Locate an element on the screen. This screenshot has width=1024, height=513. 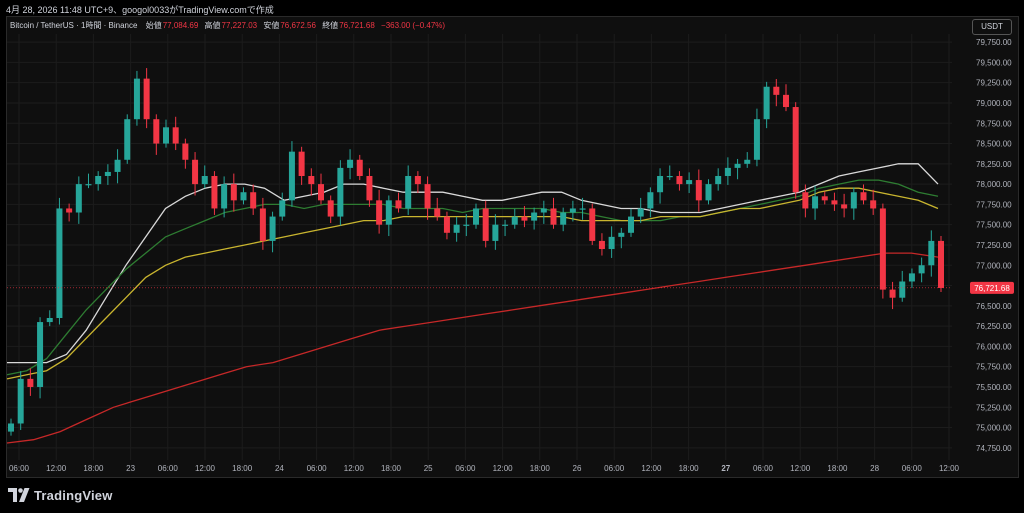
y-tick-label: 75,500.00 is located at coordinates (994, 387).